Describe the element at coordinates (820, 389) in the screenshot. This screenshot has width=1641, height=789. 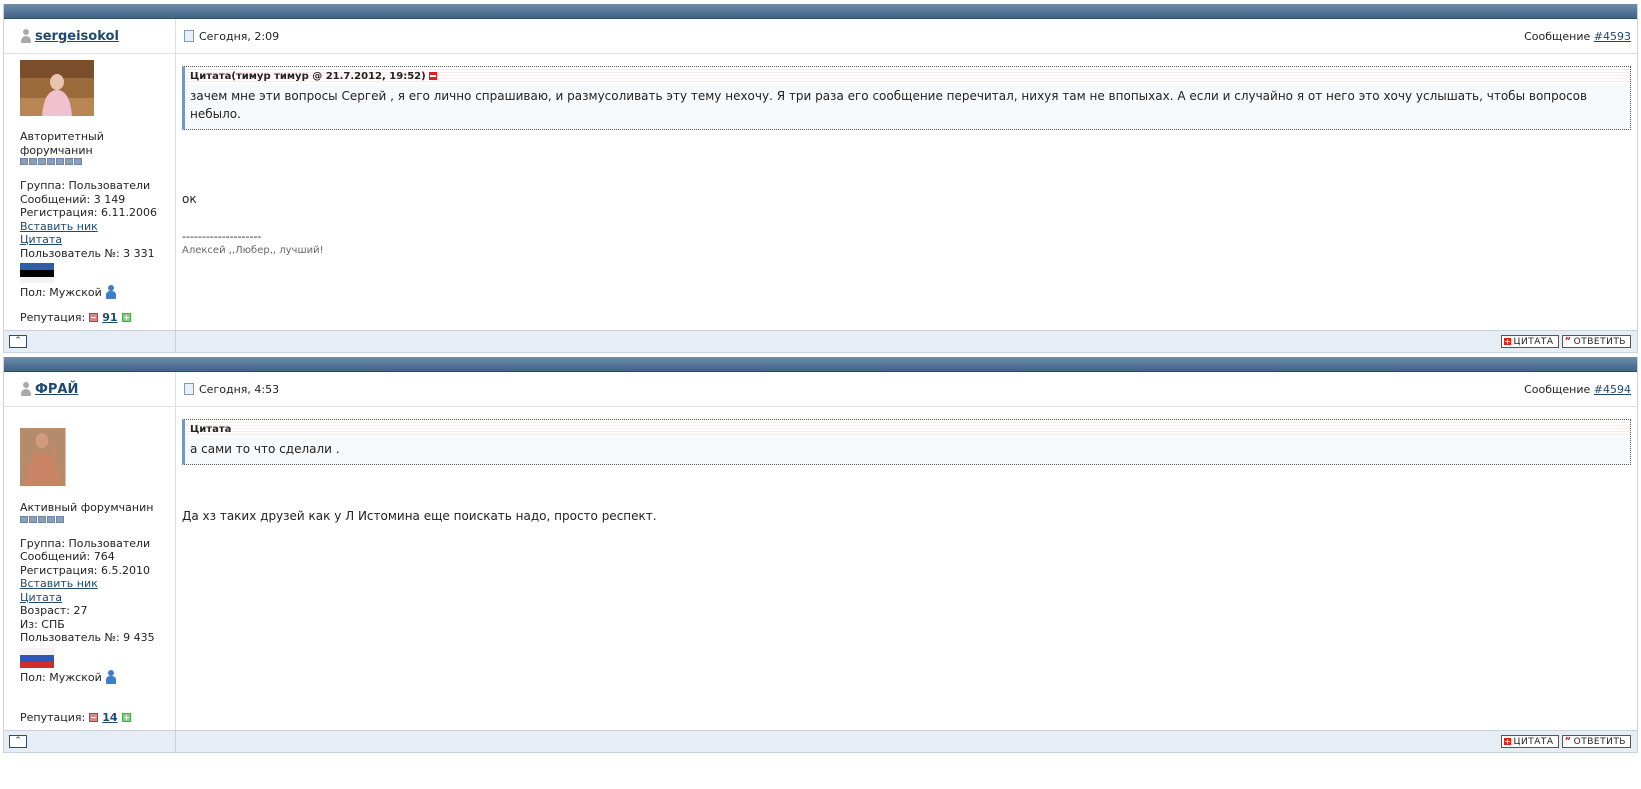
I see `post-header: ФРАЙ Сегодня, 4:53 Сообщение #4594` at that location.